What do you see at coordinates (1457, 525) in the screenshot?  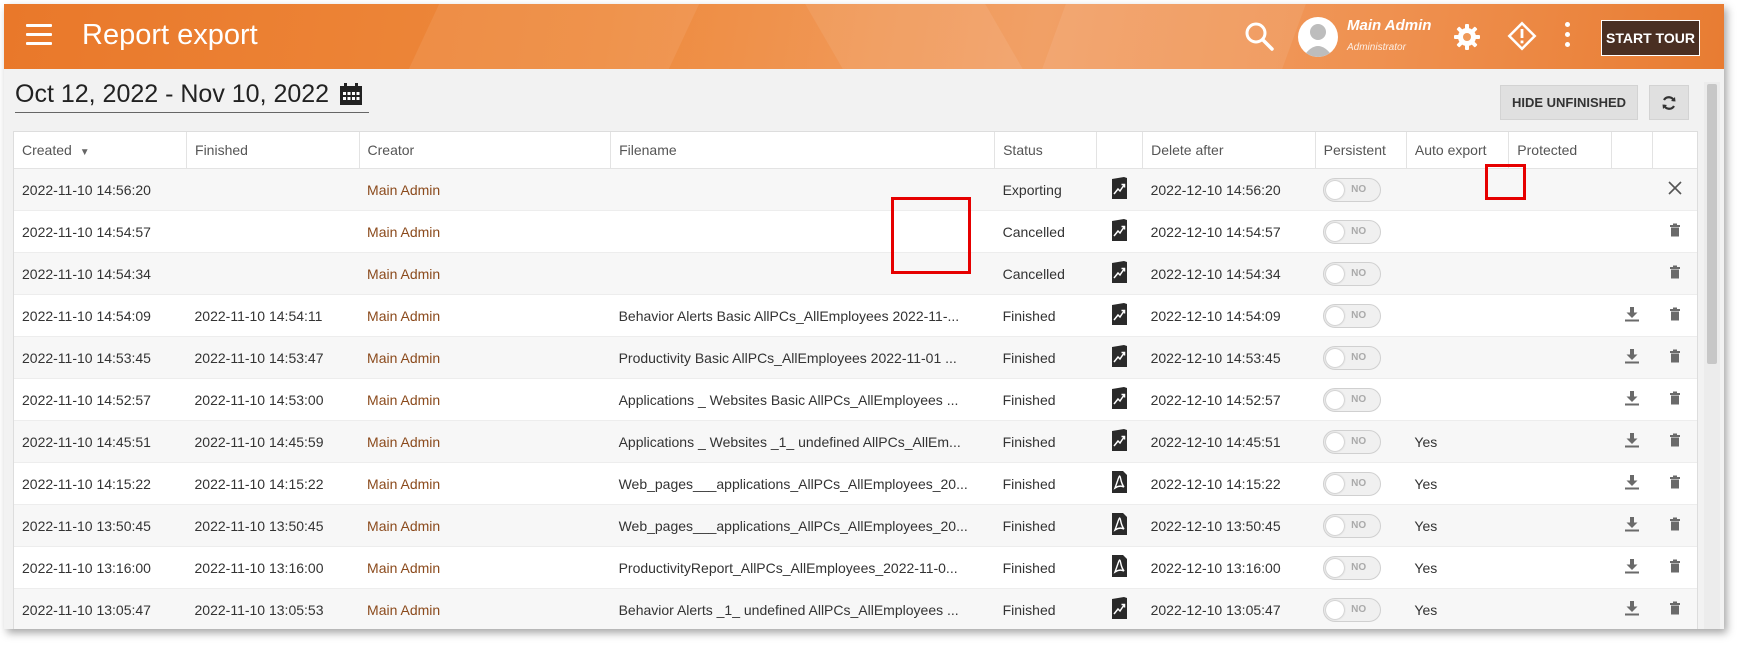 I see `cell-auto-export: Yes` at bounding box center [1457, 525].